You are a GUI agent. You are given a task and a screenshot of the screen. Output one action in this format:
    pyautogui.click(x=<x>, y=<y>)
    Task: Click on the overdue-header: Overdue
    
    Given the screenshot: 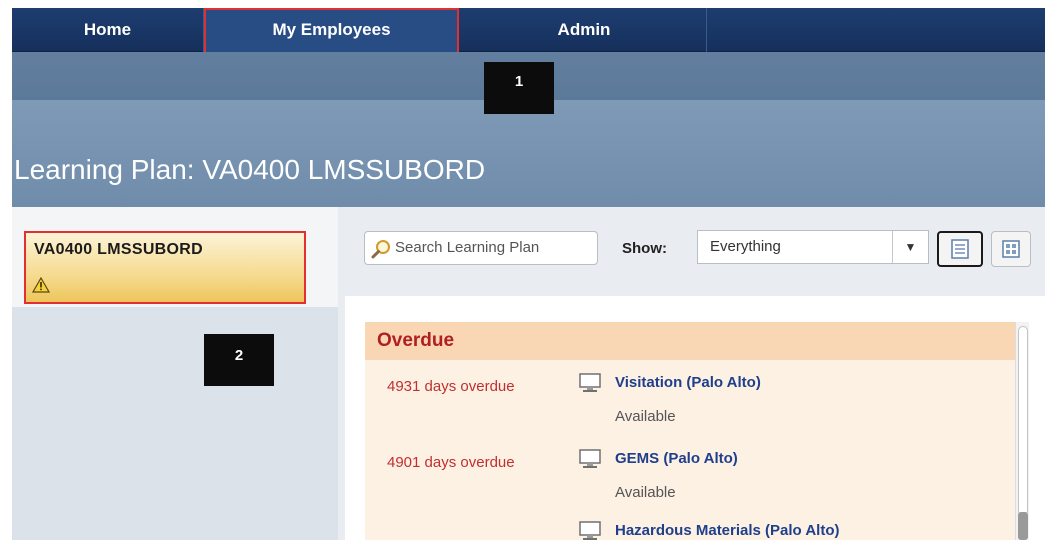 What is the action you would take?
    pyautogui.click(x=690, y=341)
    